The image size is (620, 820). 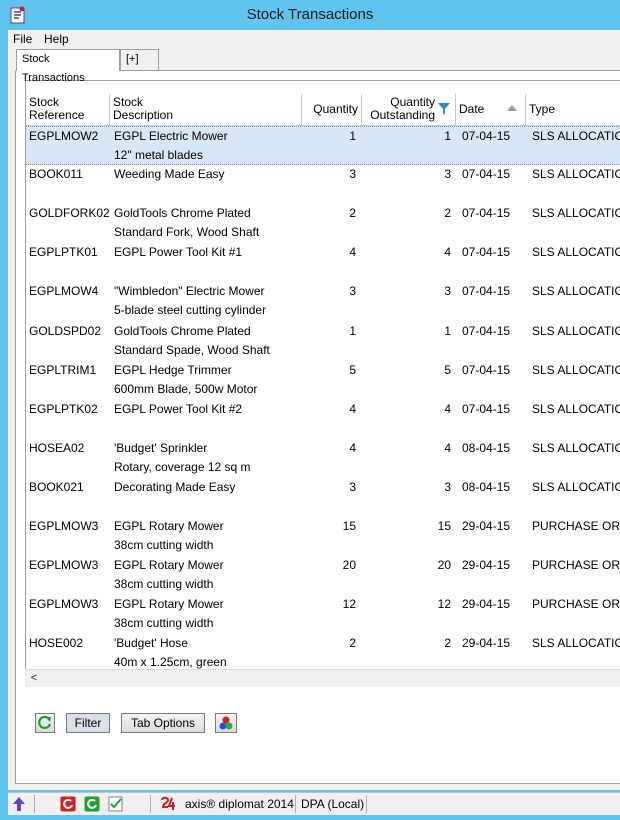 I want to click on col-header-quantity: Quantity, so click(x=332, y=110).